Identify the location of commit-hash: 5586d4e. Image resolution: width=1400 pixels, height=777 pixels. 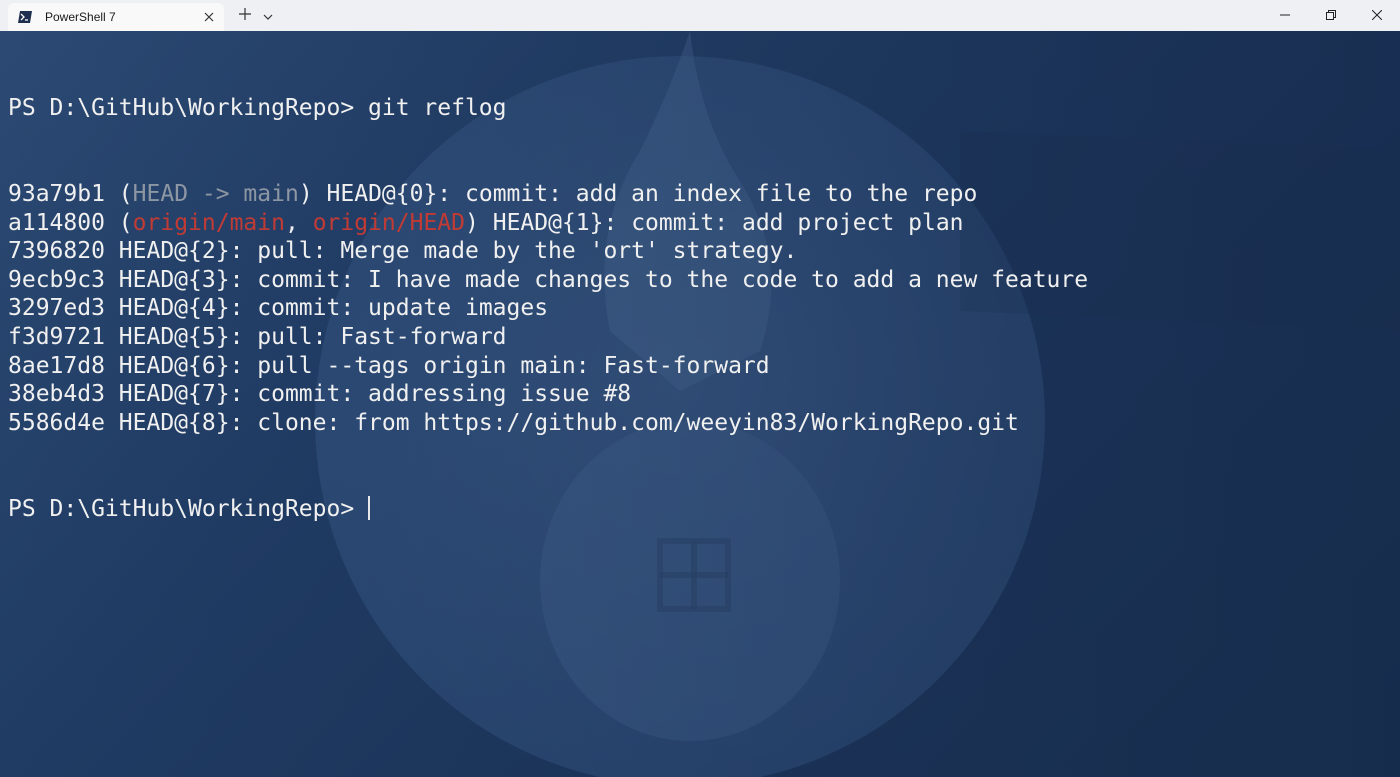
(56, 422).